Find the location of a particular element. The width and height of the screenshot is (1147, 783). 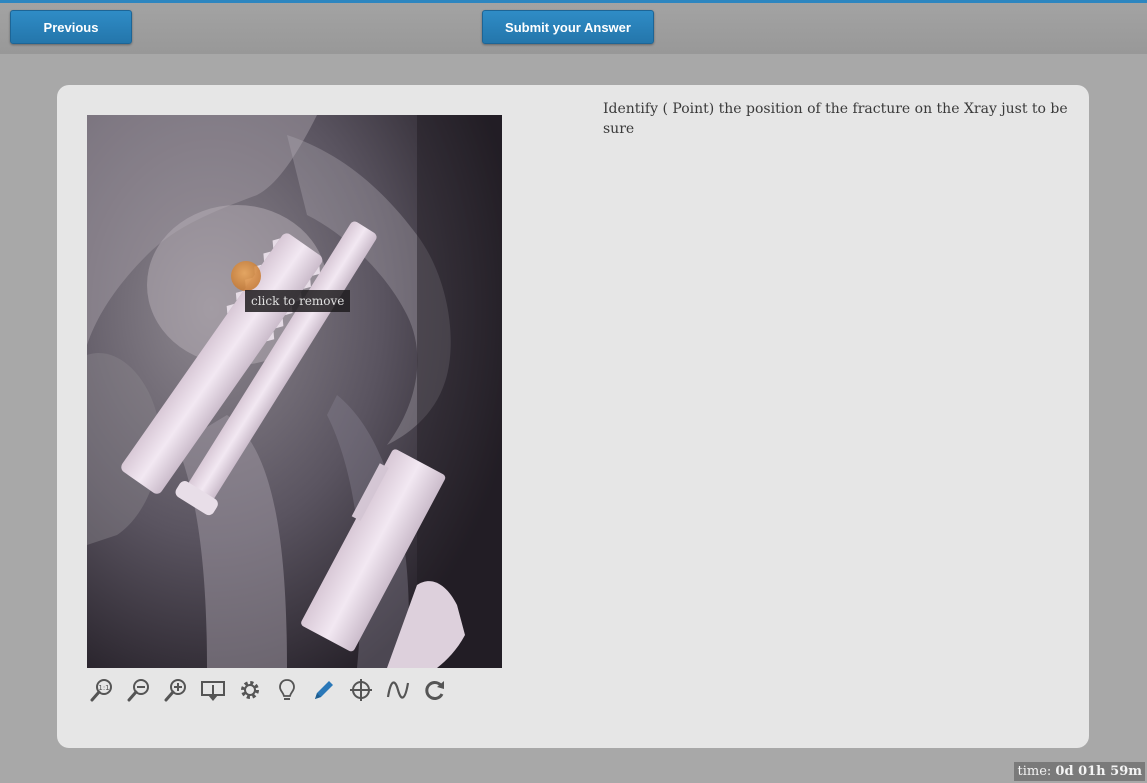

marker-tooltip: click to remove is located at coordinates (298, 301).